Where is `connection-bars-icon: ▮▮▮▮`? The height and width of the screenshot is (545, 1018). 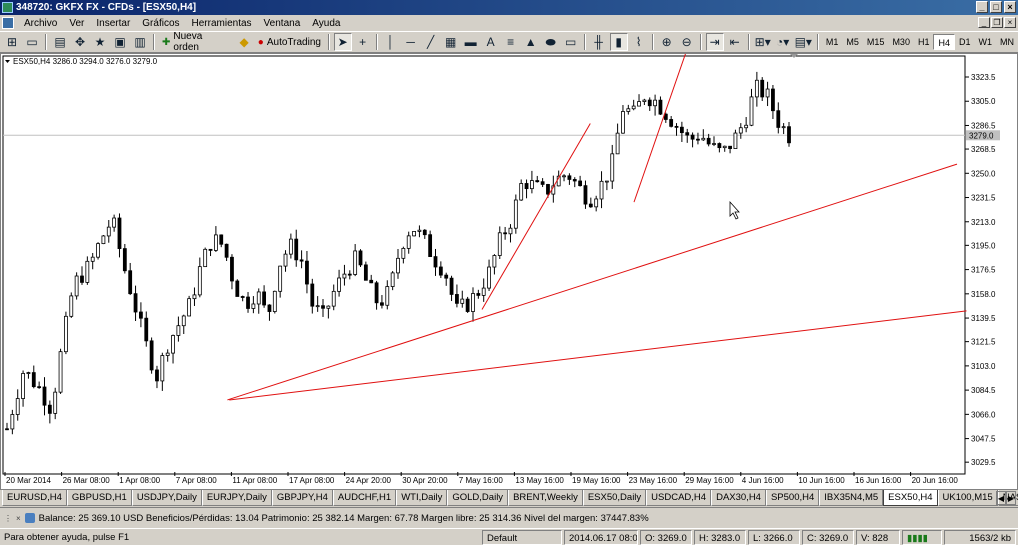
connection-bars-icon: ▮▮▮▮ is located at coordinates (922, 537).